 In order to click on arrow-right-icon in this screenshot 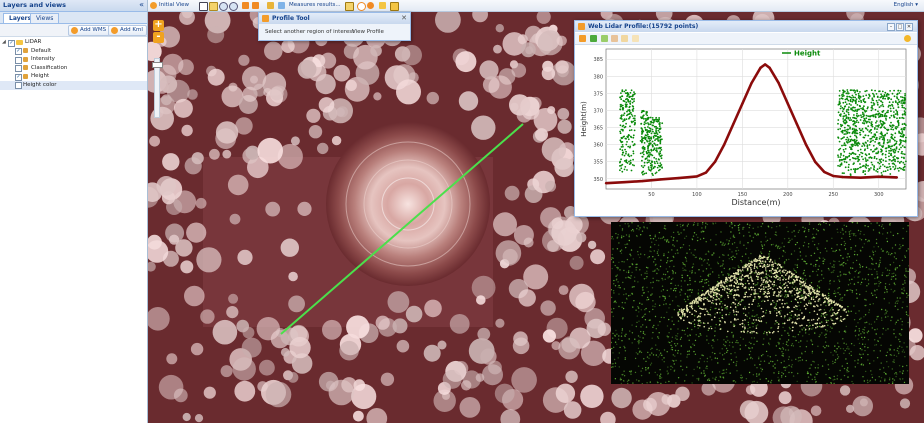, I will do `click(255, 5)`.